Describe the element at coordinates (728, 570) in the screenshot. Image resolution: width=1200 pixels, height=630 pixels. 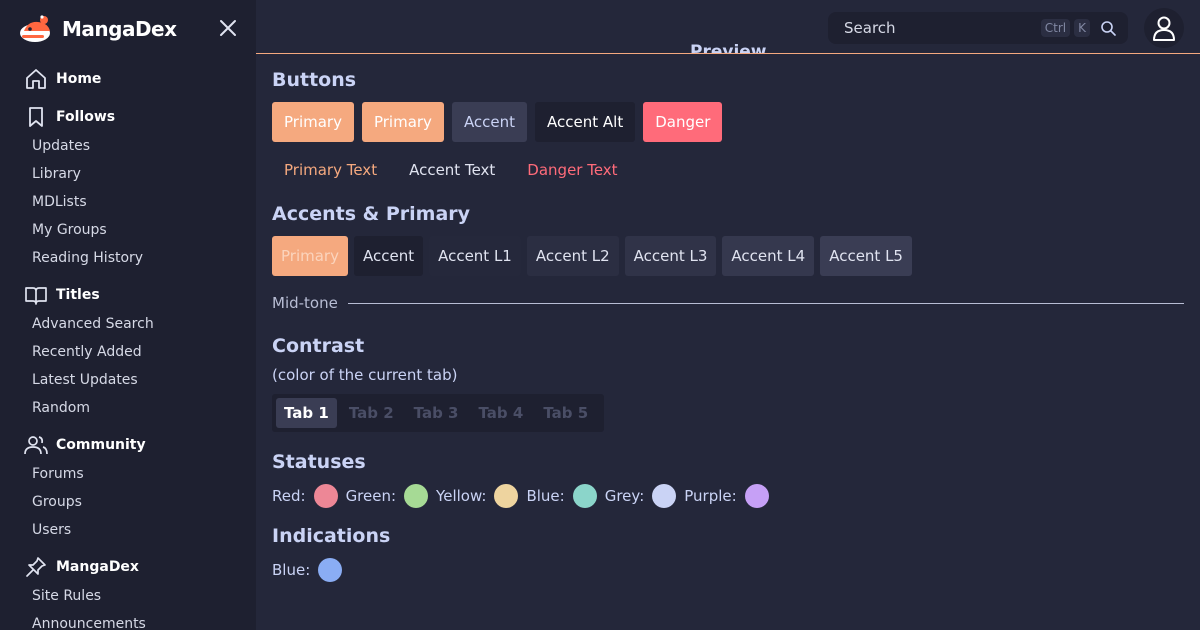
I see `indications-row: Blue:` at that location.